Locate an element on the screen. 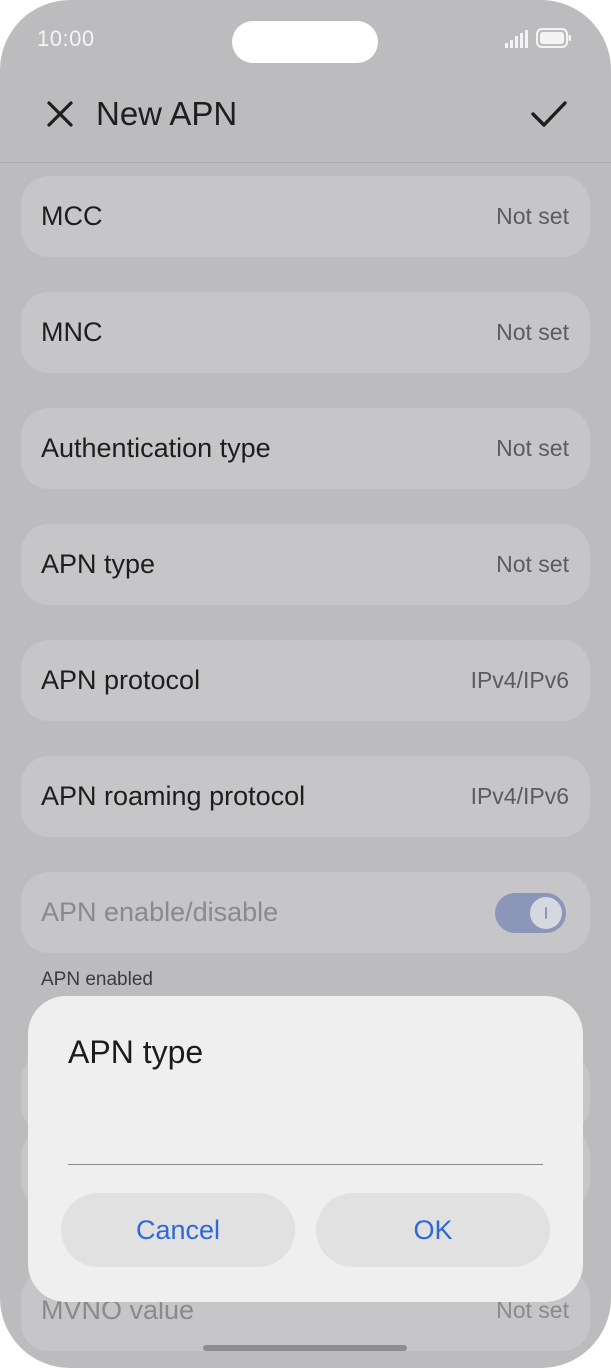  battery-icon is located at coordinates (553, 38).